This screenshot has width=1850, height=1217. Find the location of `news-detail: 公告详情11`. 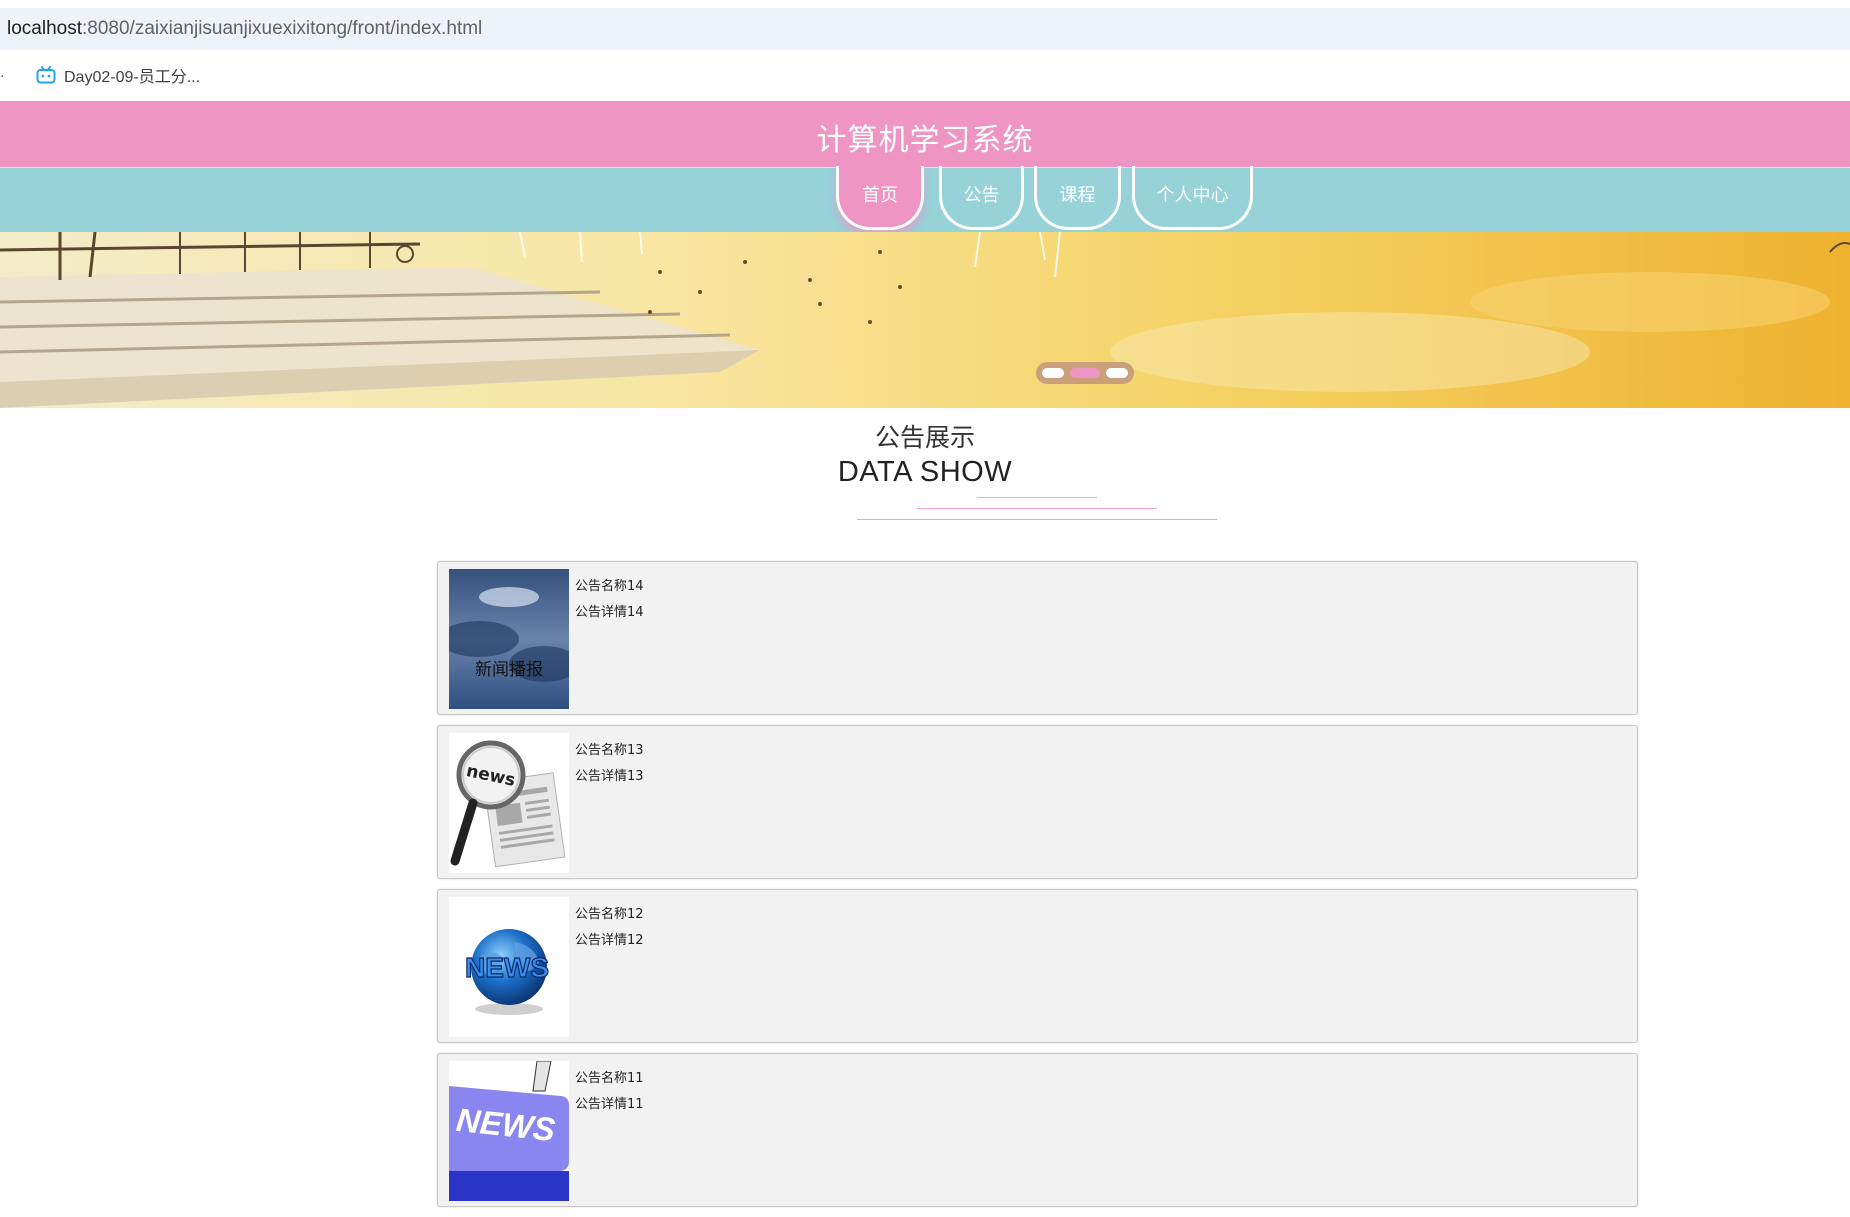

news-detail: 公告详情11 is located at coordinates (609, 1104).